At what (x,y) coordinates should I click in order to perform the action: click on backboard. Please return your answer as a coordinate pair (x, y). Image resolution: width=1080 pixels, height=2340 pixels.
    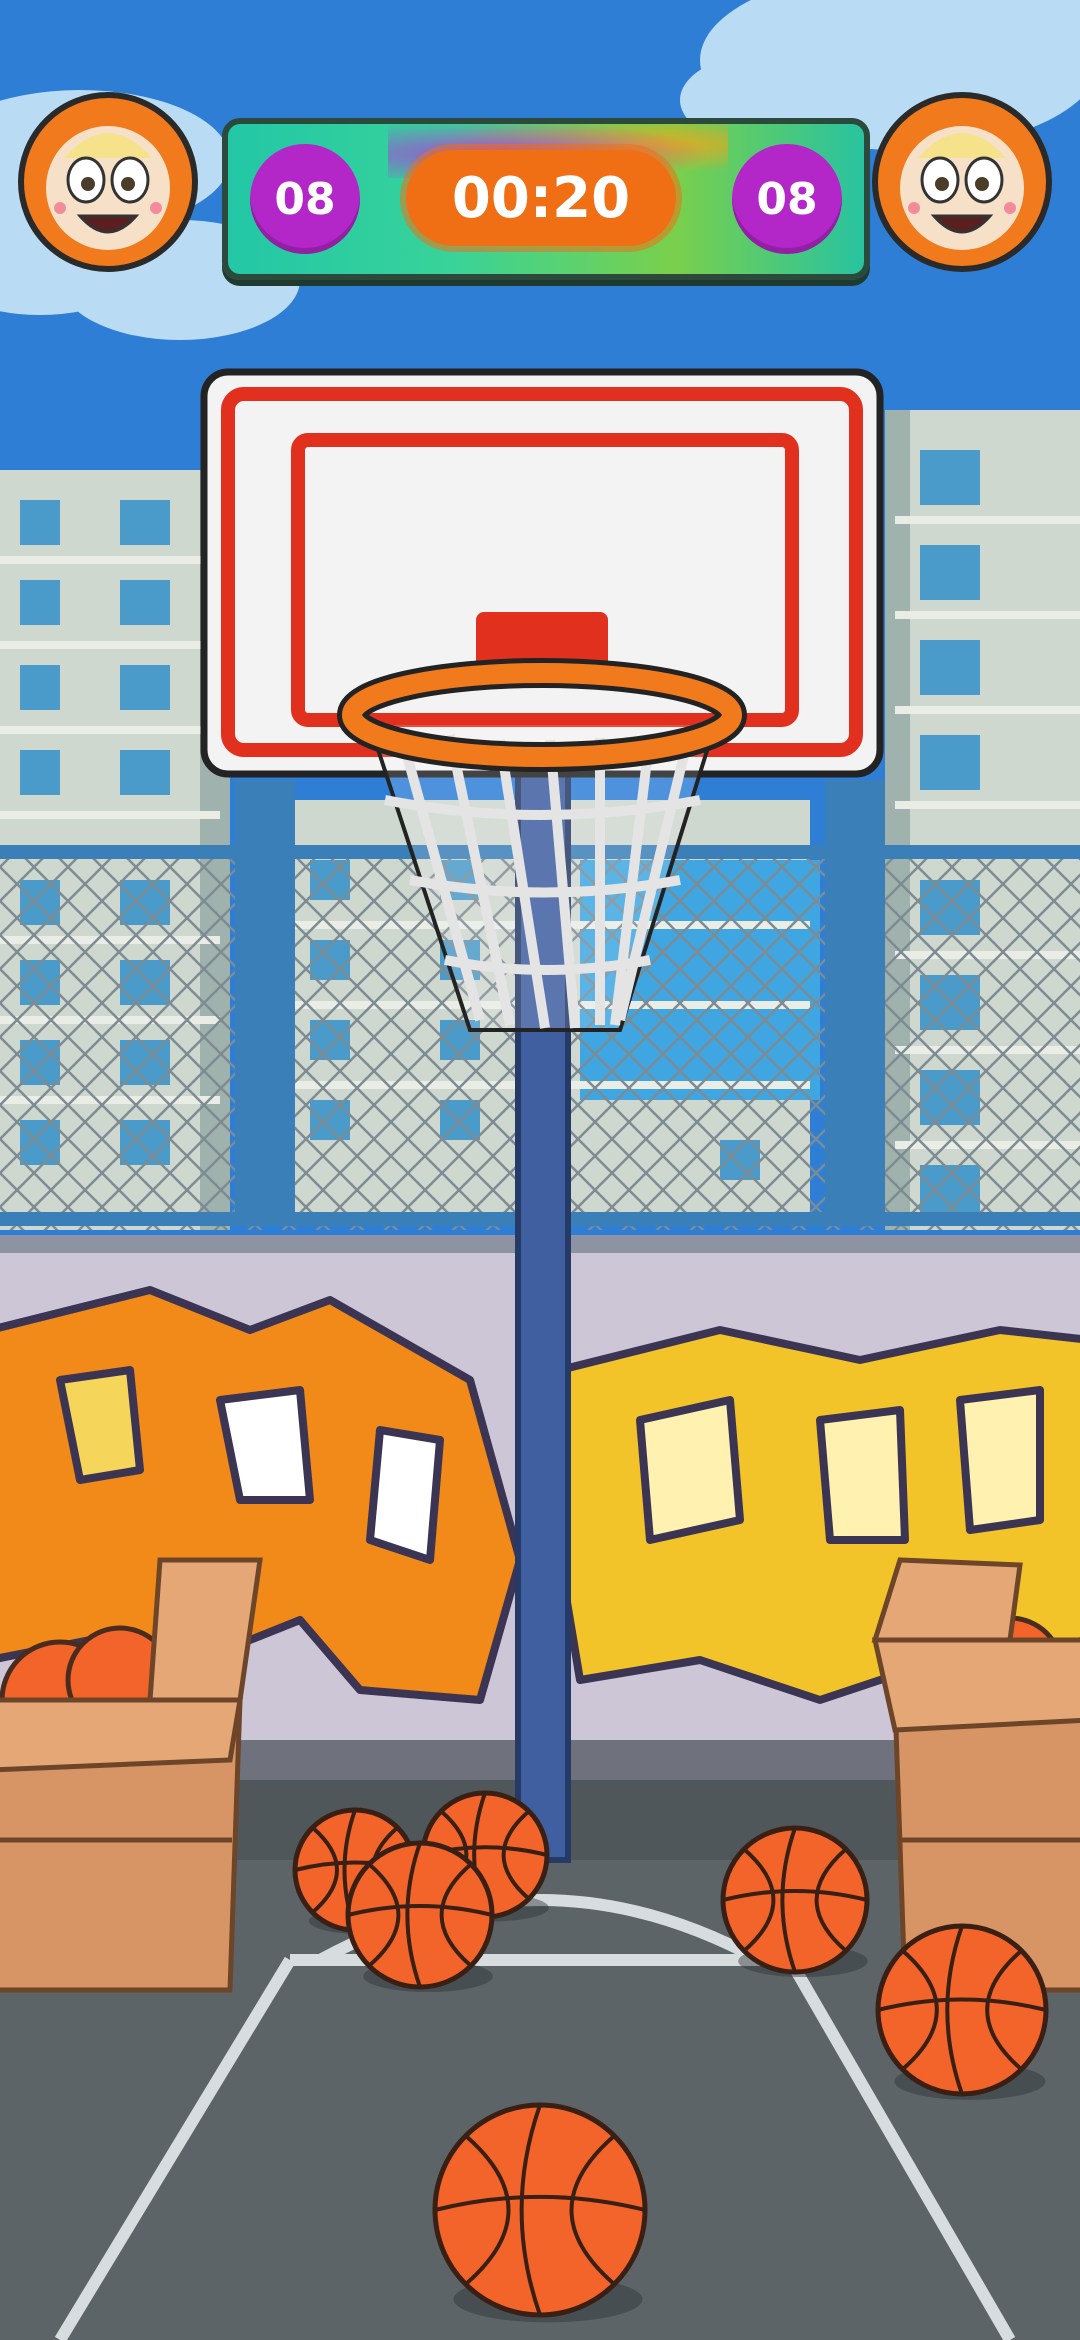
    Looking at the image, I should click on (542, 573).